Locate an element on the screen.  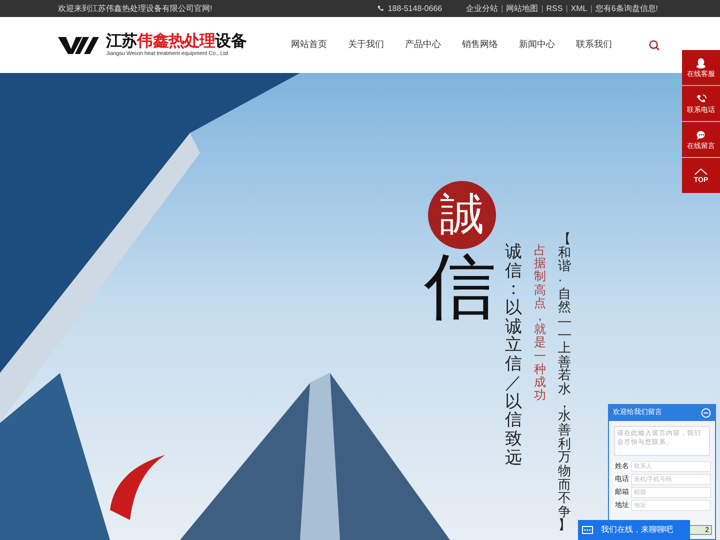
chat-bar: 我们在线，来聊聊吧 is located at coordinates (634, 530).